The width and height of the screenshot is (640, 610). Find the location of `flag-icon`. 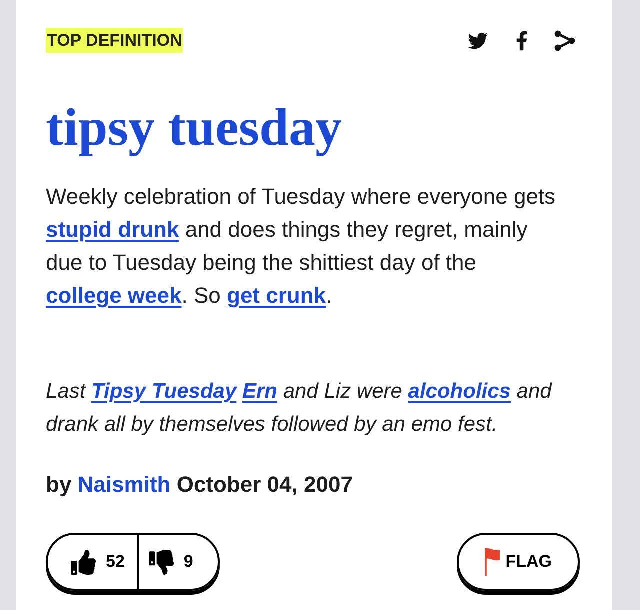

flag-icon is located at coordinates (492, 562).